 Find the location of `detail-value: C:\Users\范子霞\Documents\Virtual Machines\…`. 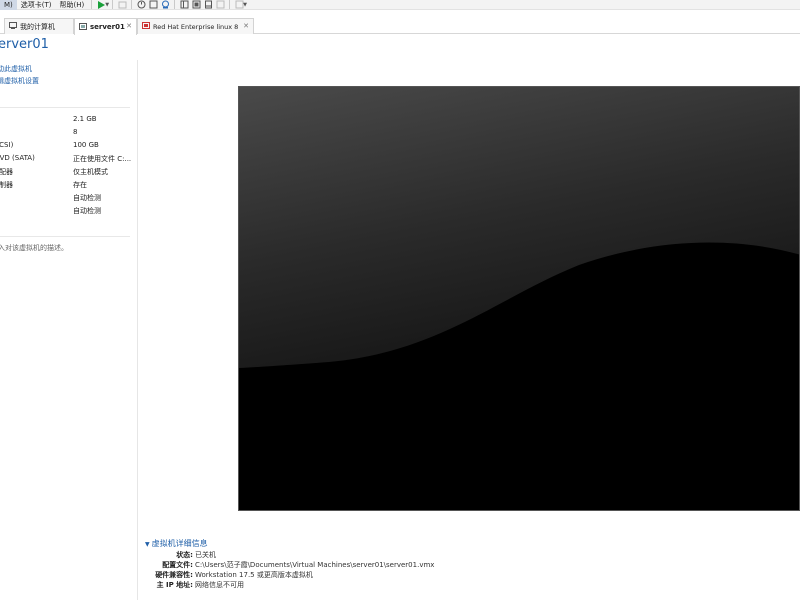

detail-value: C:\Users\范子霞\Documents\Virtual Machines\… is located at coordinates (315, 565).